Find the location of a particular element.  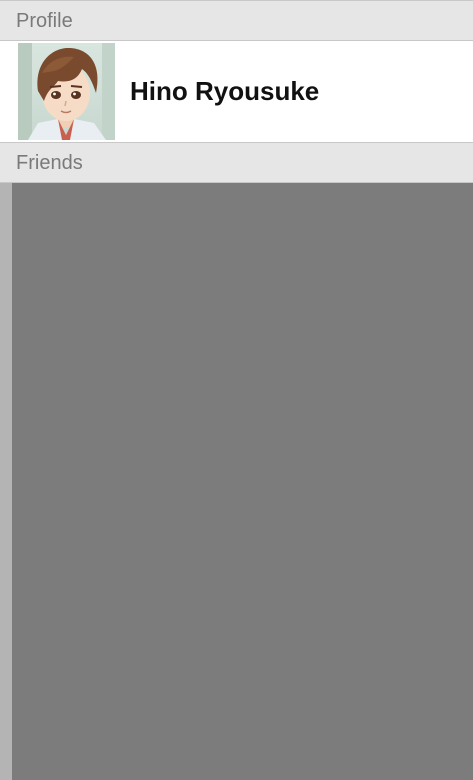

profile-section-label: Profile is located at coordinates (44, 21).